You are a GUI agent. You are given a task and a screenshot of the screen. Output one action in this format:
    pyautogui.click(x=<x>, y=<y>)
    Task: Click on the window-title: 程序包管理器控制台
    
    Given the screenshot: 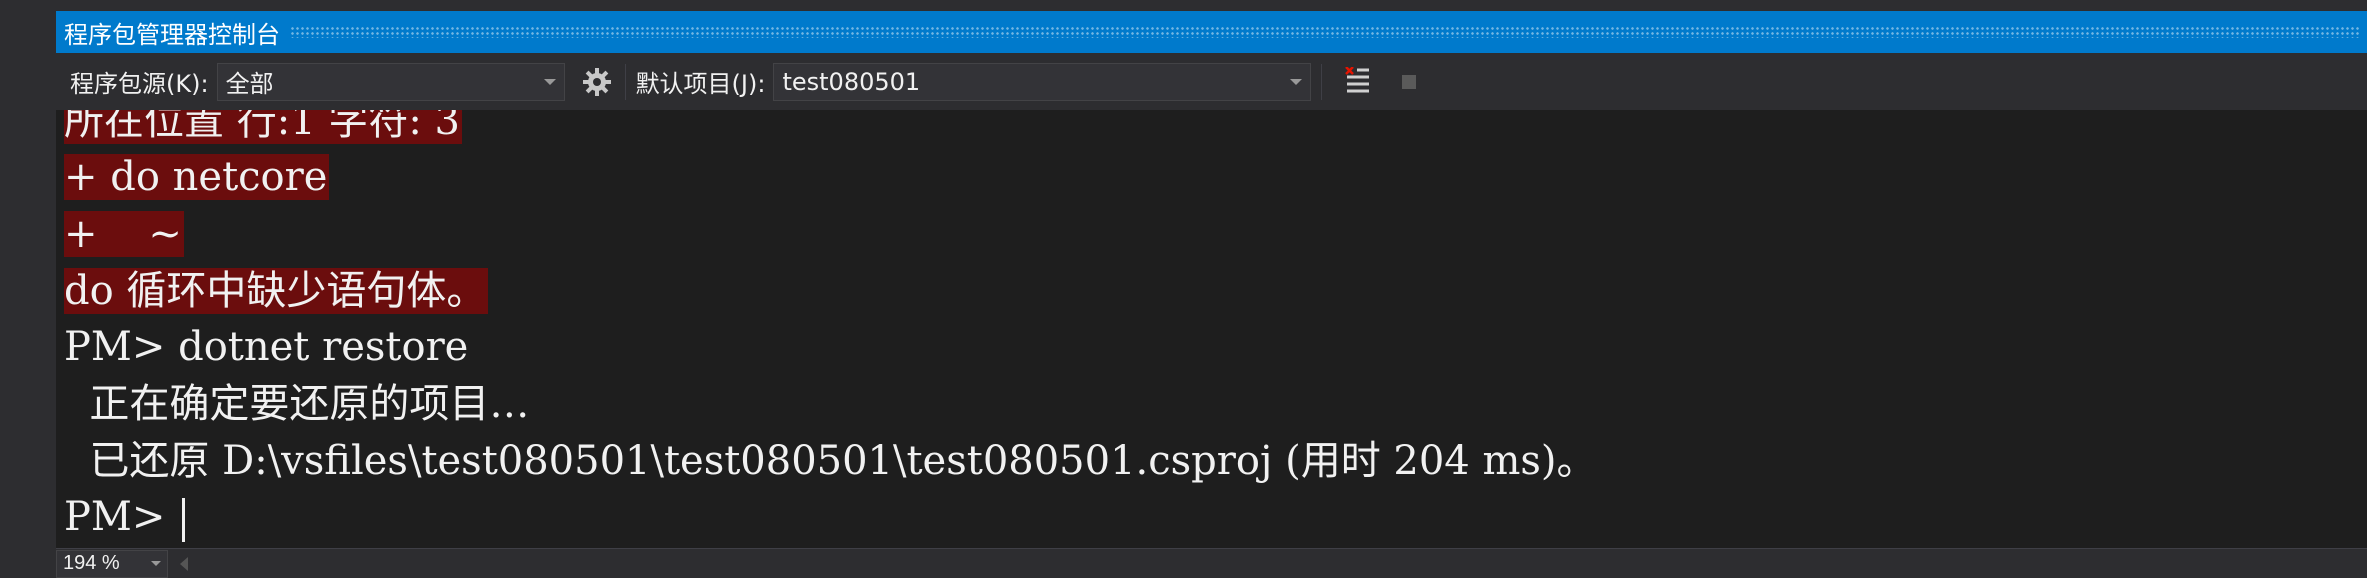 What is the action you would take?
    pyautogui.click(x=172, y=34)
    